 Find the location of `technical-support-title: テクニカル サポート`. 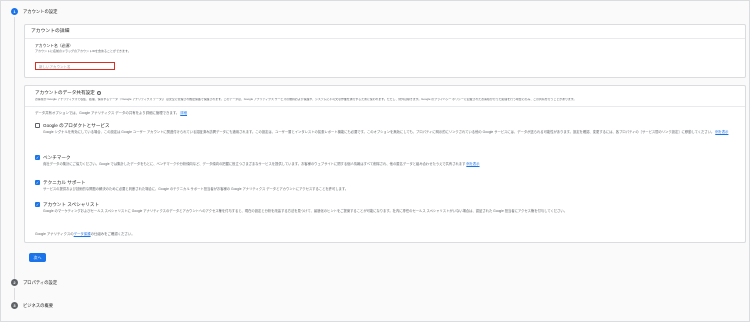

technical-support-title: テクニカル サポート is located at coordinates (64, 182).